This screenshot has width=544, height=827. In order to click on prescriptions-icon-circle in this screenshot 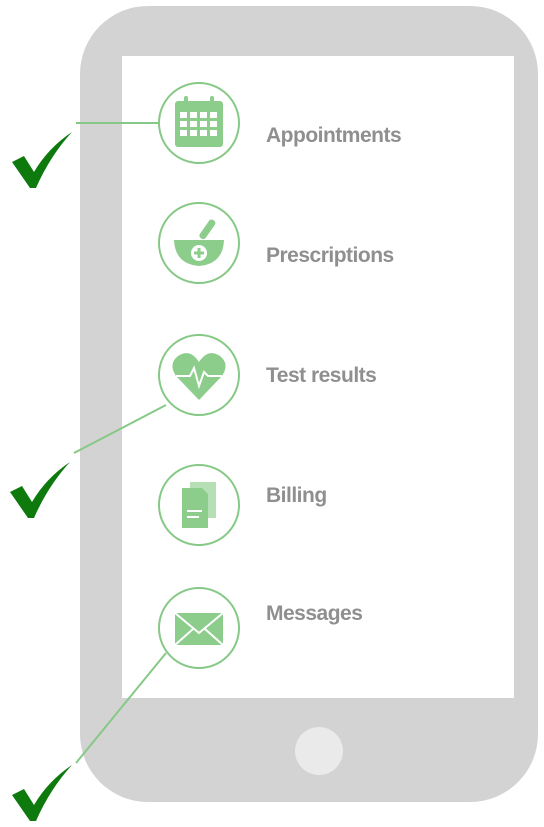, I will do `click(199, 243)`.